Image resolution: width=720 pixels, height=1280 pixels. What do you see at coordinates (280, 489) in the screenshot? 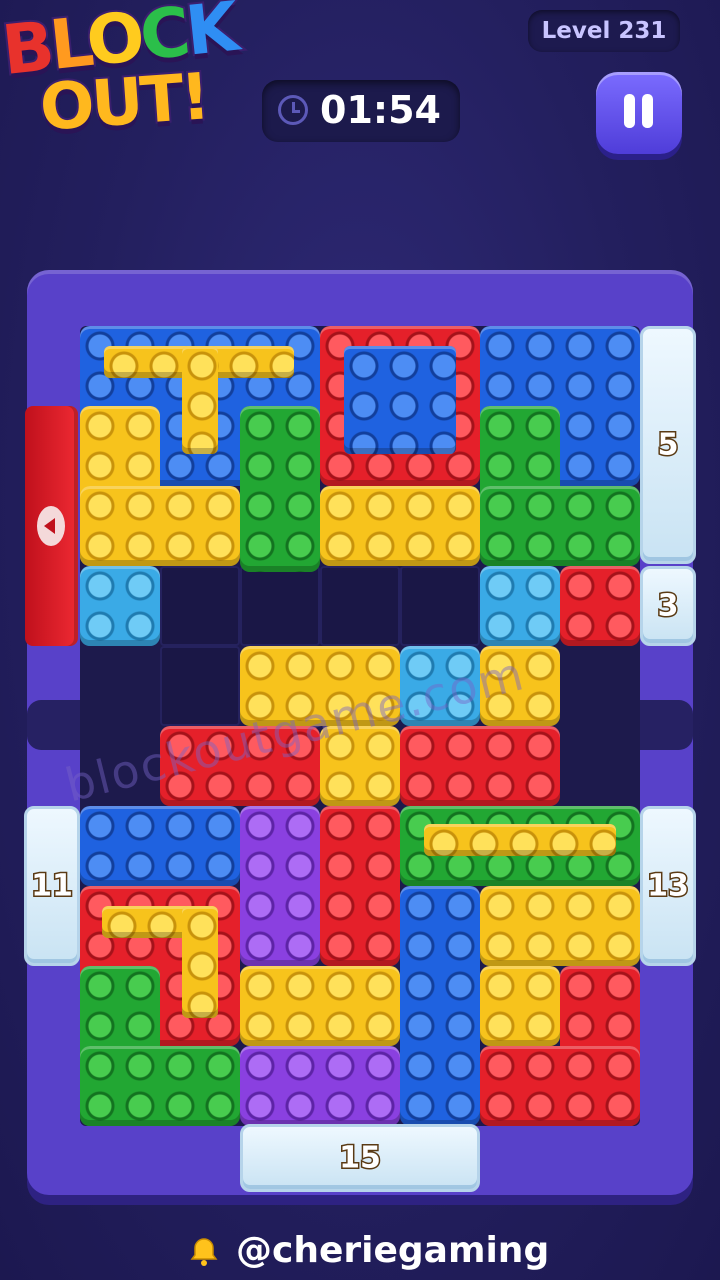
I see `block-green-vertical` at bounding box center [280, 489].